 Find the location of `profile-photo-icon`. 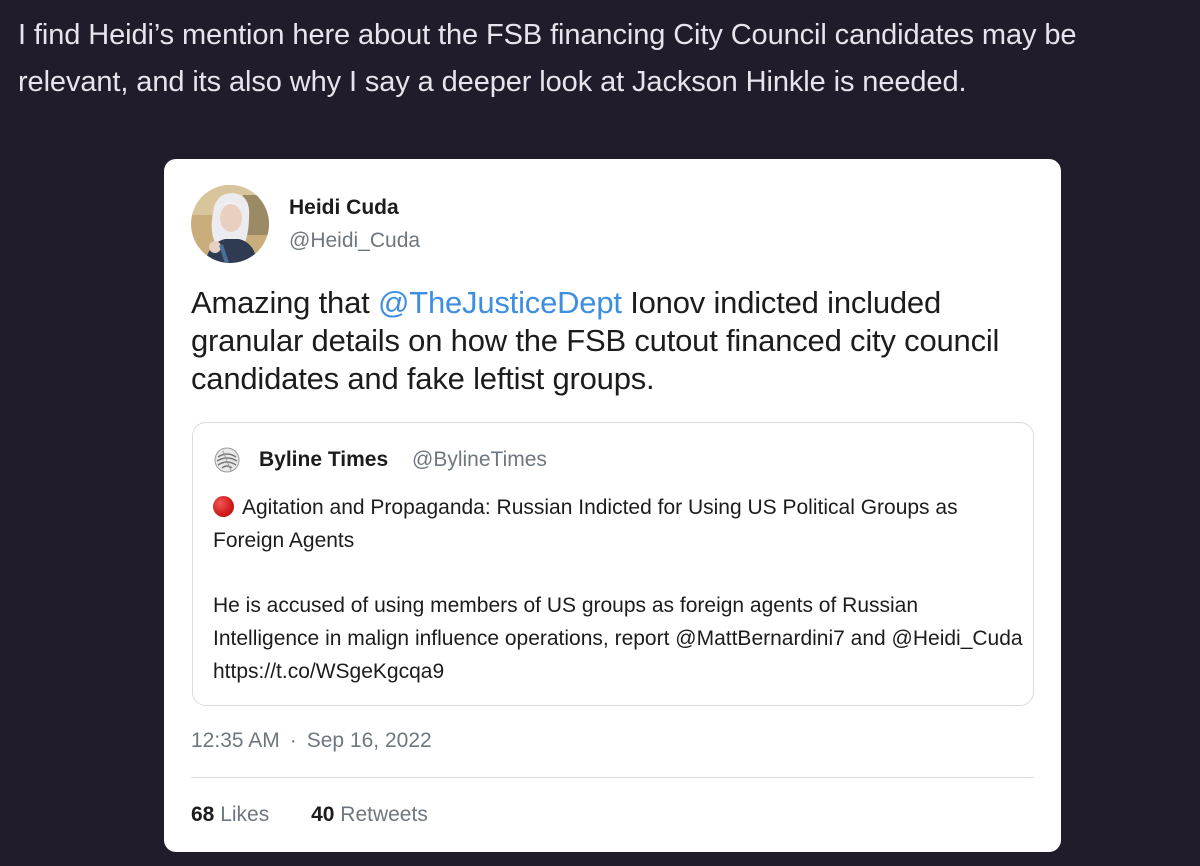

profile-photo-icon is located at coordinates (230, 224).